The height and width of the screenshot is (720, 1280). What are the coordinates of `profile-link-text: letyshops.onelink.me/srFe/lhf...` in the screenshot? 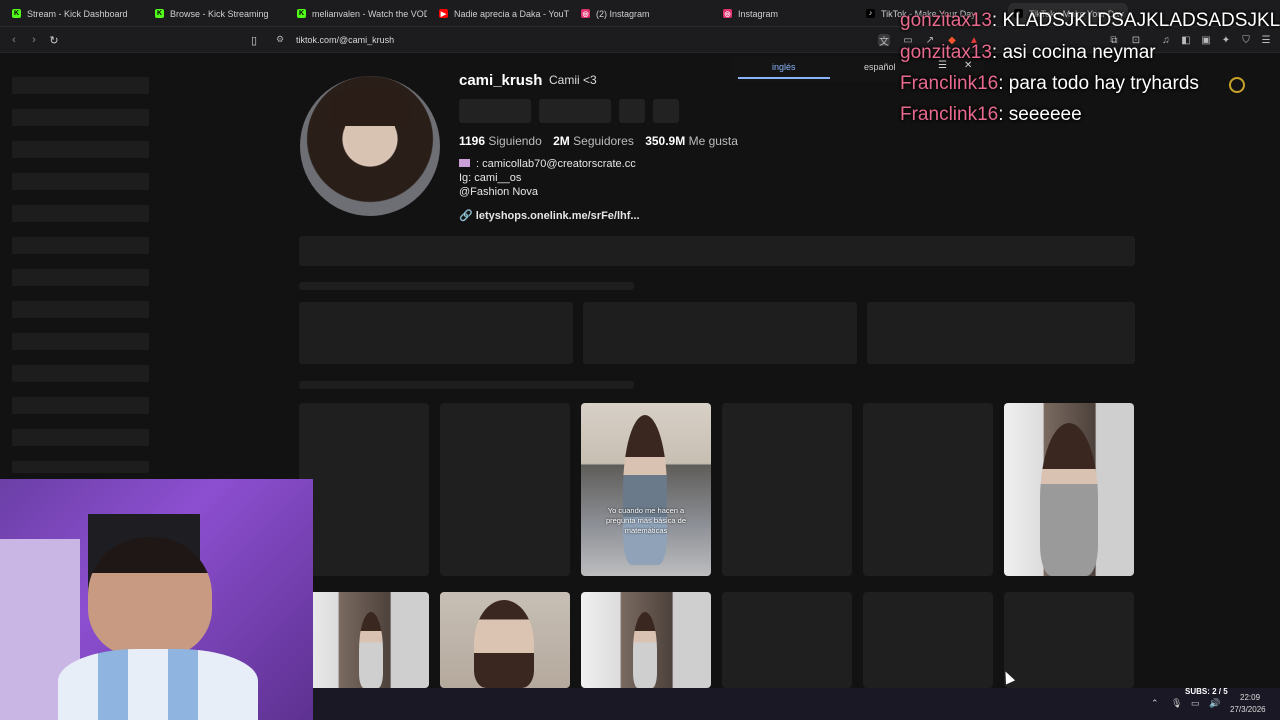 It's located at (557, 216).